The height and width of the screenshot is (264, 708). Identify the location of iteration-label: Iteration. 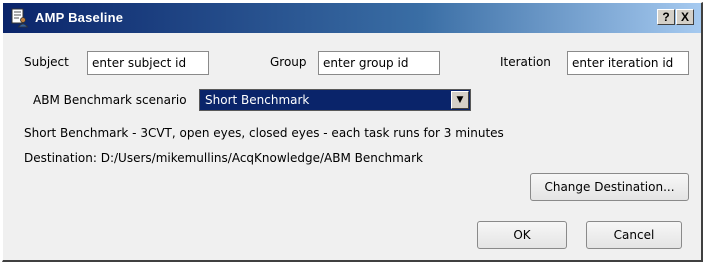
(525, 62).